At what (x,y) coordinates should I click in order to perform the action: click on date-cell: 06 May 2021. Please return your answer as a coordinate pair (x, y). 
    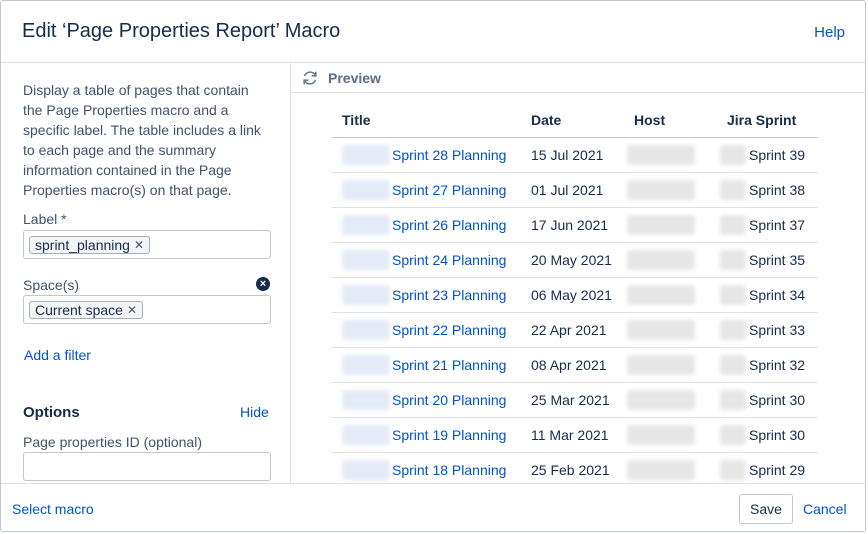
    Looking at the image, I should click on (572, 295).